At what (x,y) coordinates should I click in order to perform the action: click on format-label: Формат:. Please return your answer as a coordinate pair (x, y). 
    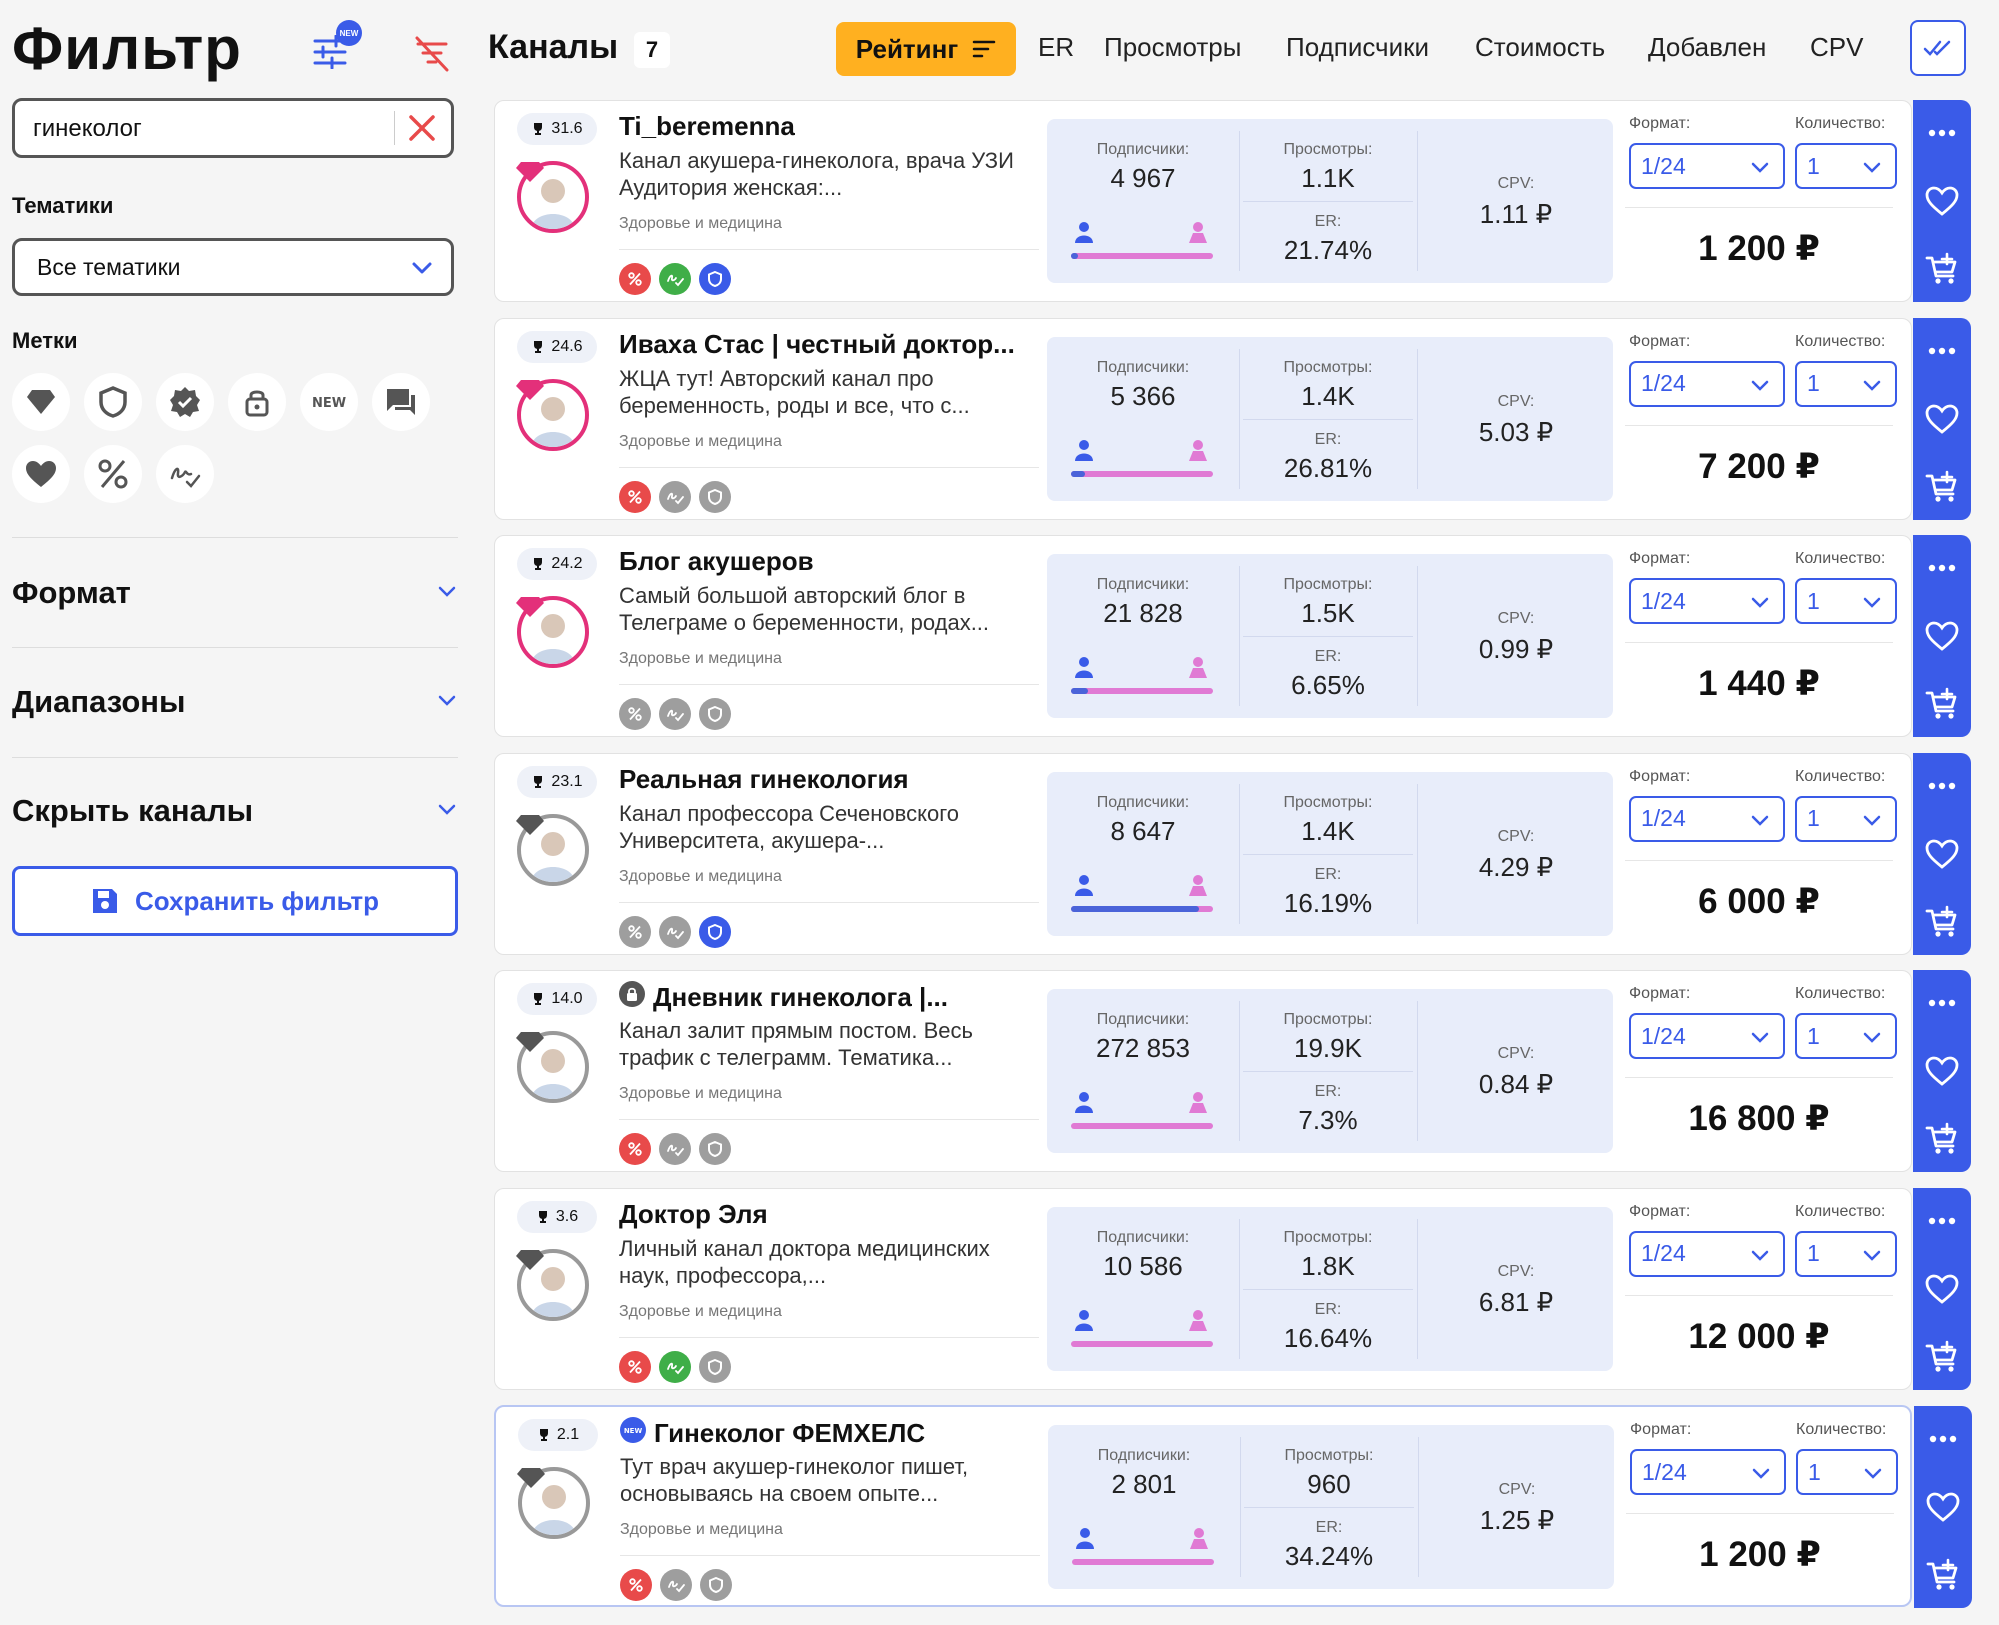
    Looking at the image, I should click on (1660, 993).